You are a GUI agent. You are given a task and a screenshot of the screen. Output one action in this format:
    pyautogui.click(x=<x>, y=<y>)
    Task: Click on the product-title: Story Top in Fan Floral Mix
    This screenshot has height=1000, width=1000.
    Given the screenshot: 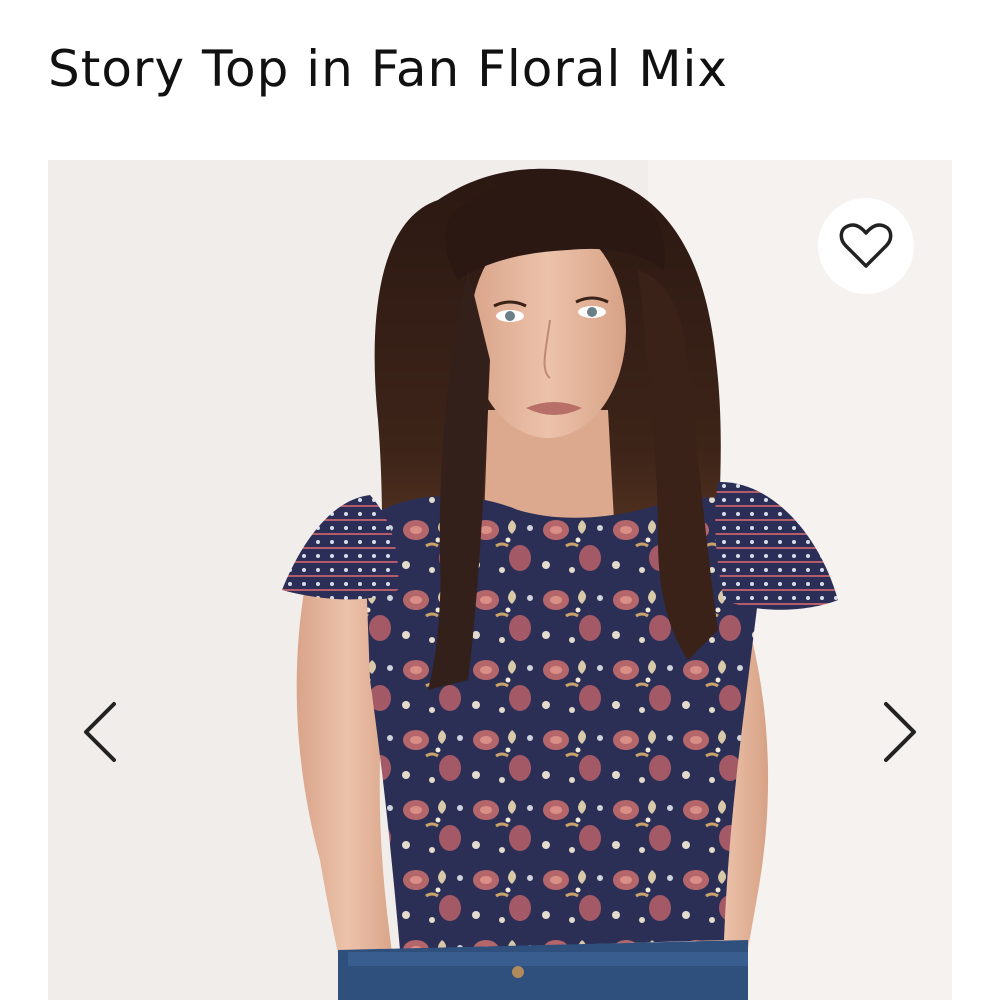 What is the action you would take?
    pyautogui.click(x=388, y=69)
    